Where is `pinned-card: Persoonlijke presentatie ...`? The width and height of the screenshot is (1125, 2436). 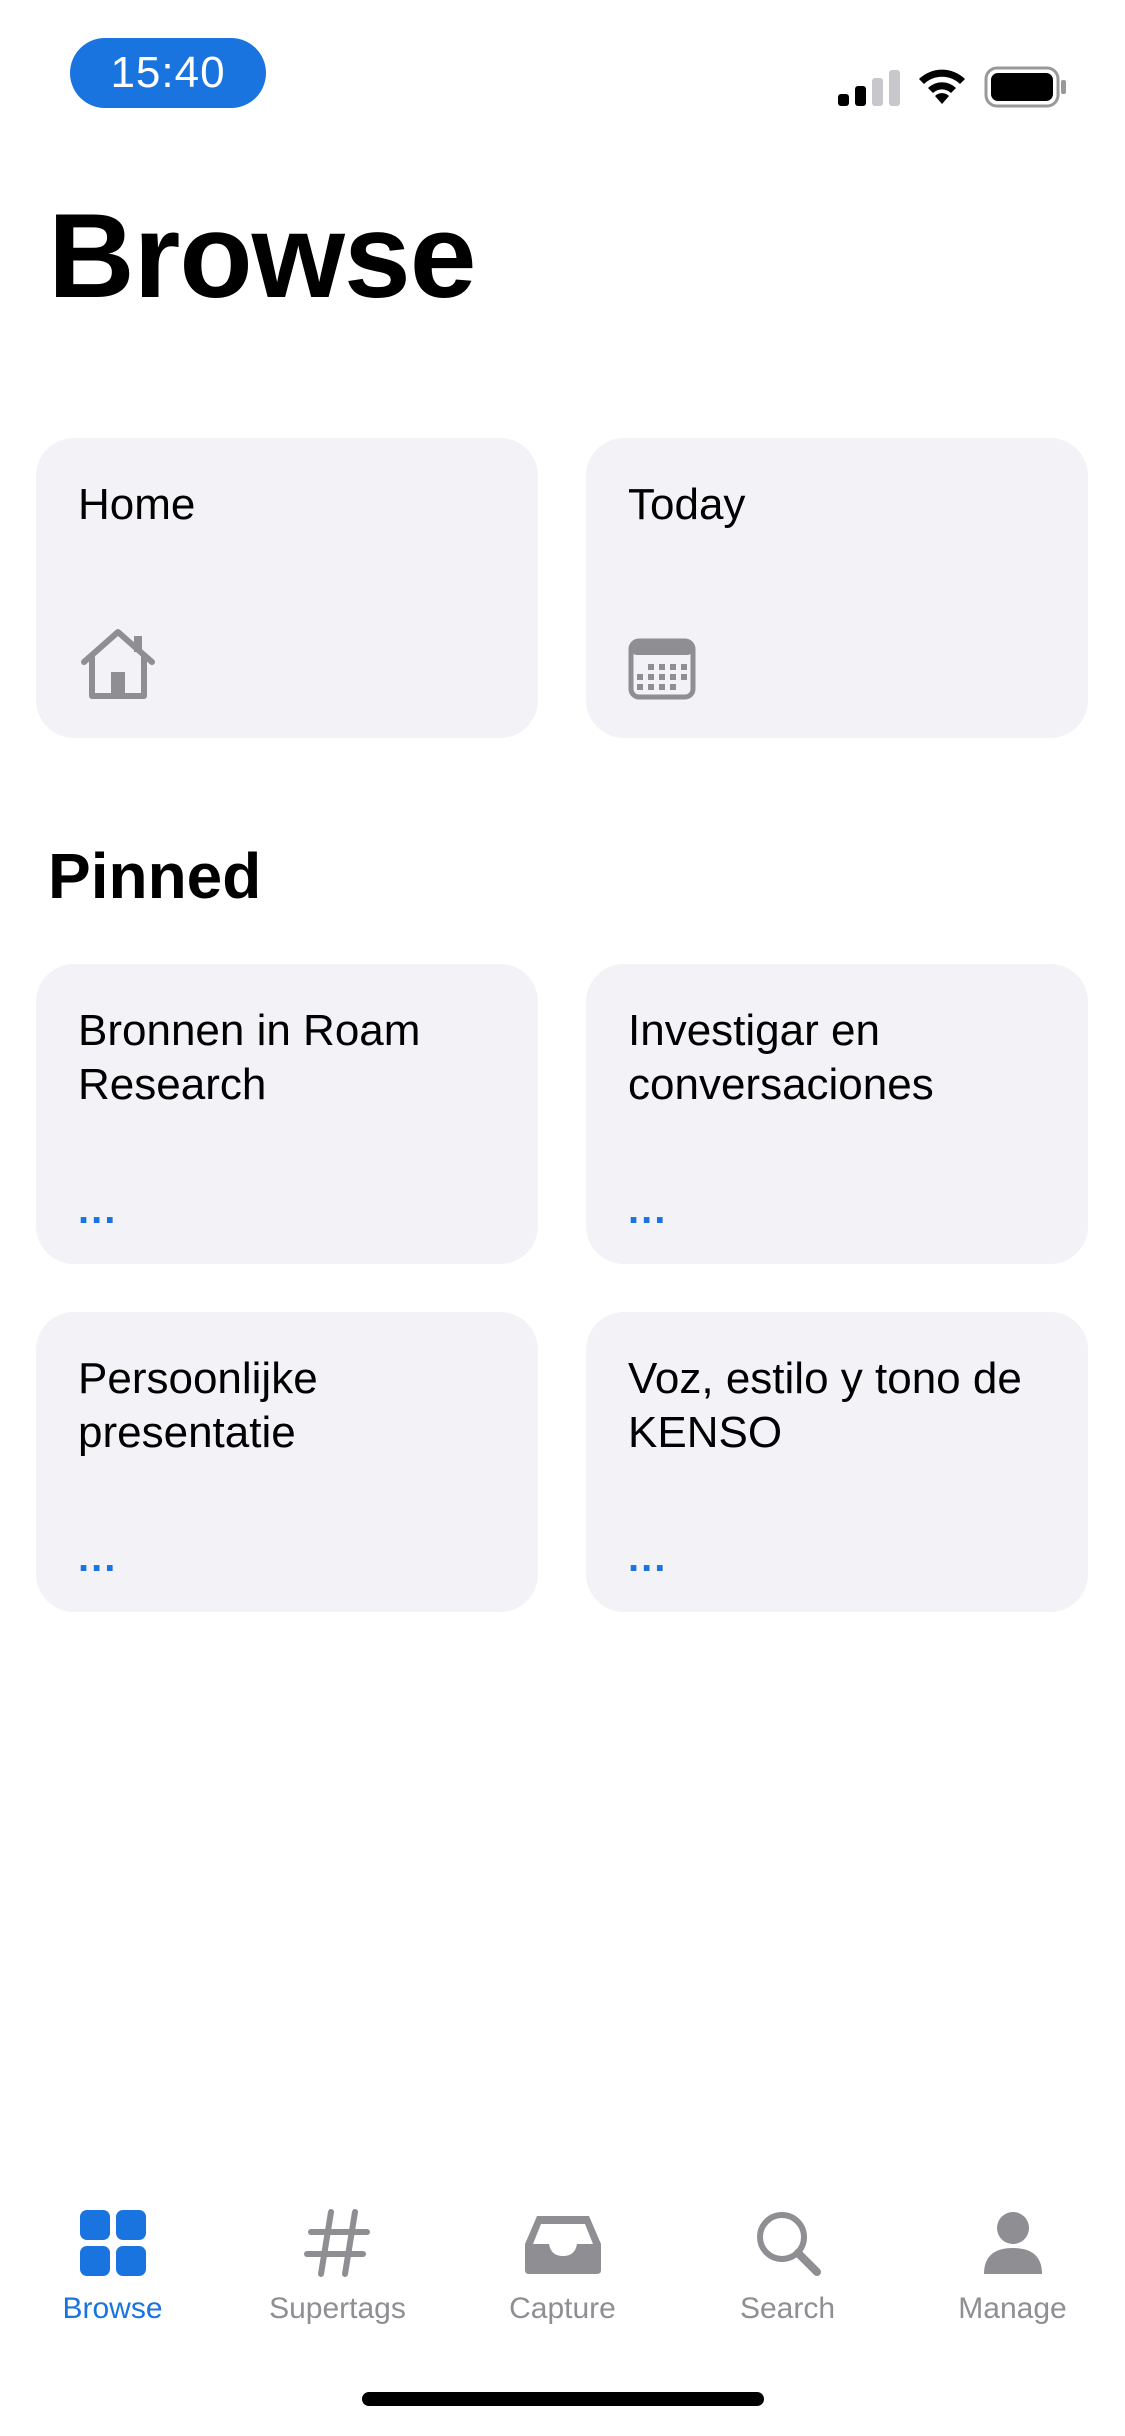
pinned-card: Persoonlijke presentatie ... is located at coordinates (287, 1462).